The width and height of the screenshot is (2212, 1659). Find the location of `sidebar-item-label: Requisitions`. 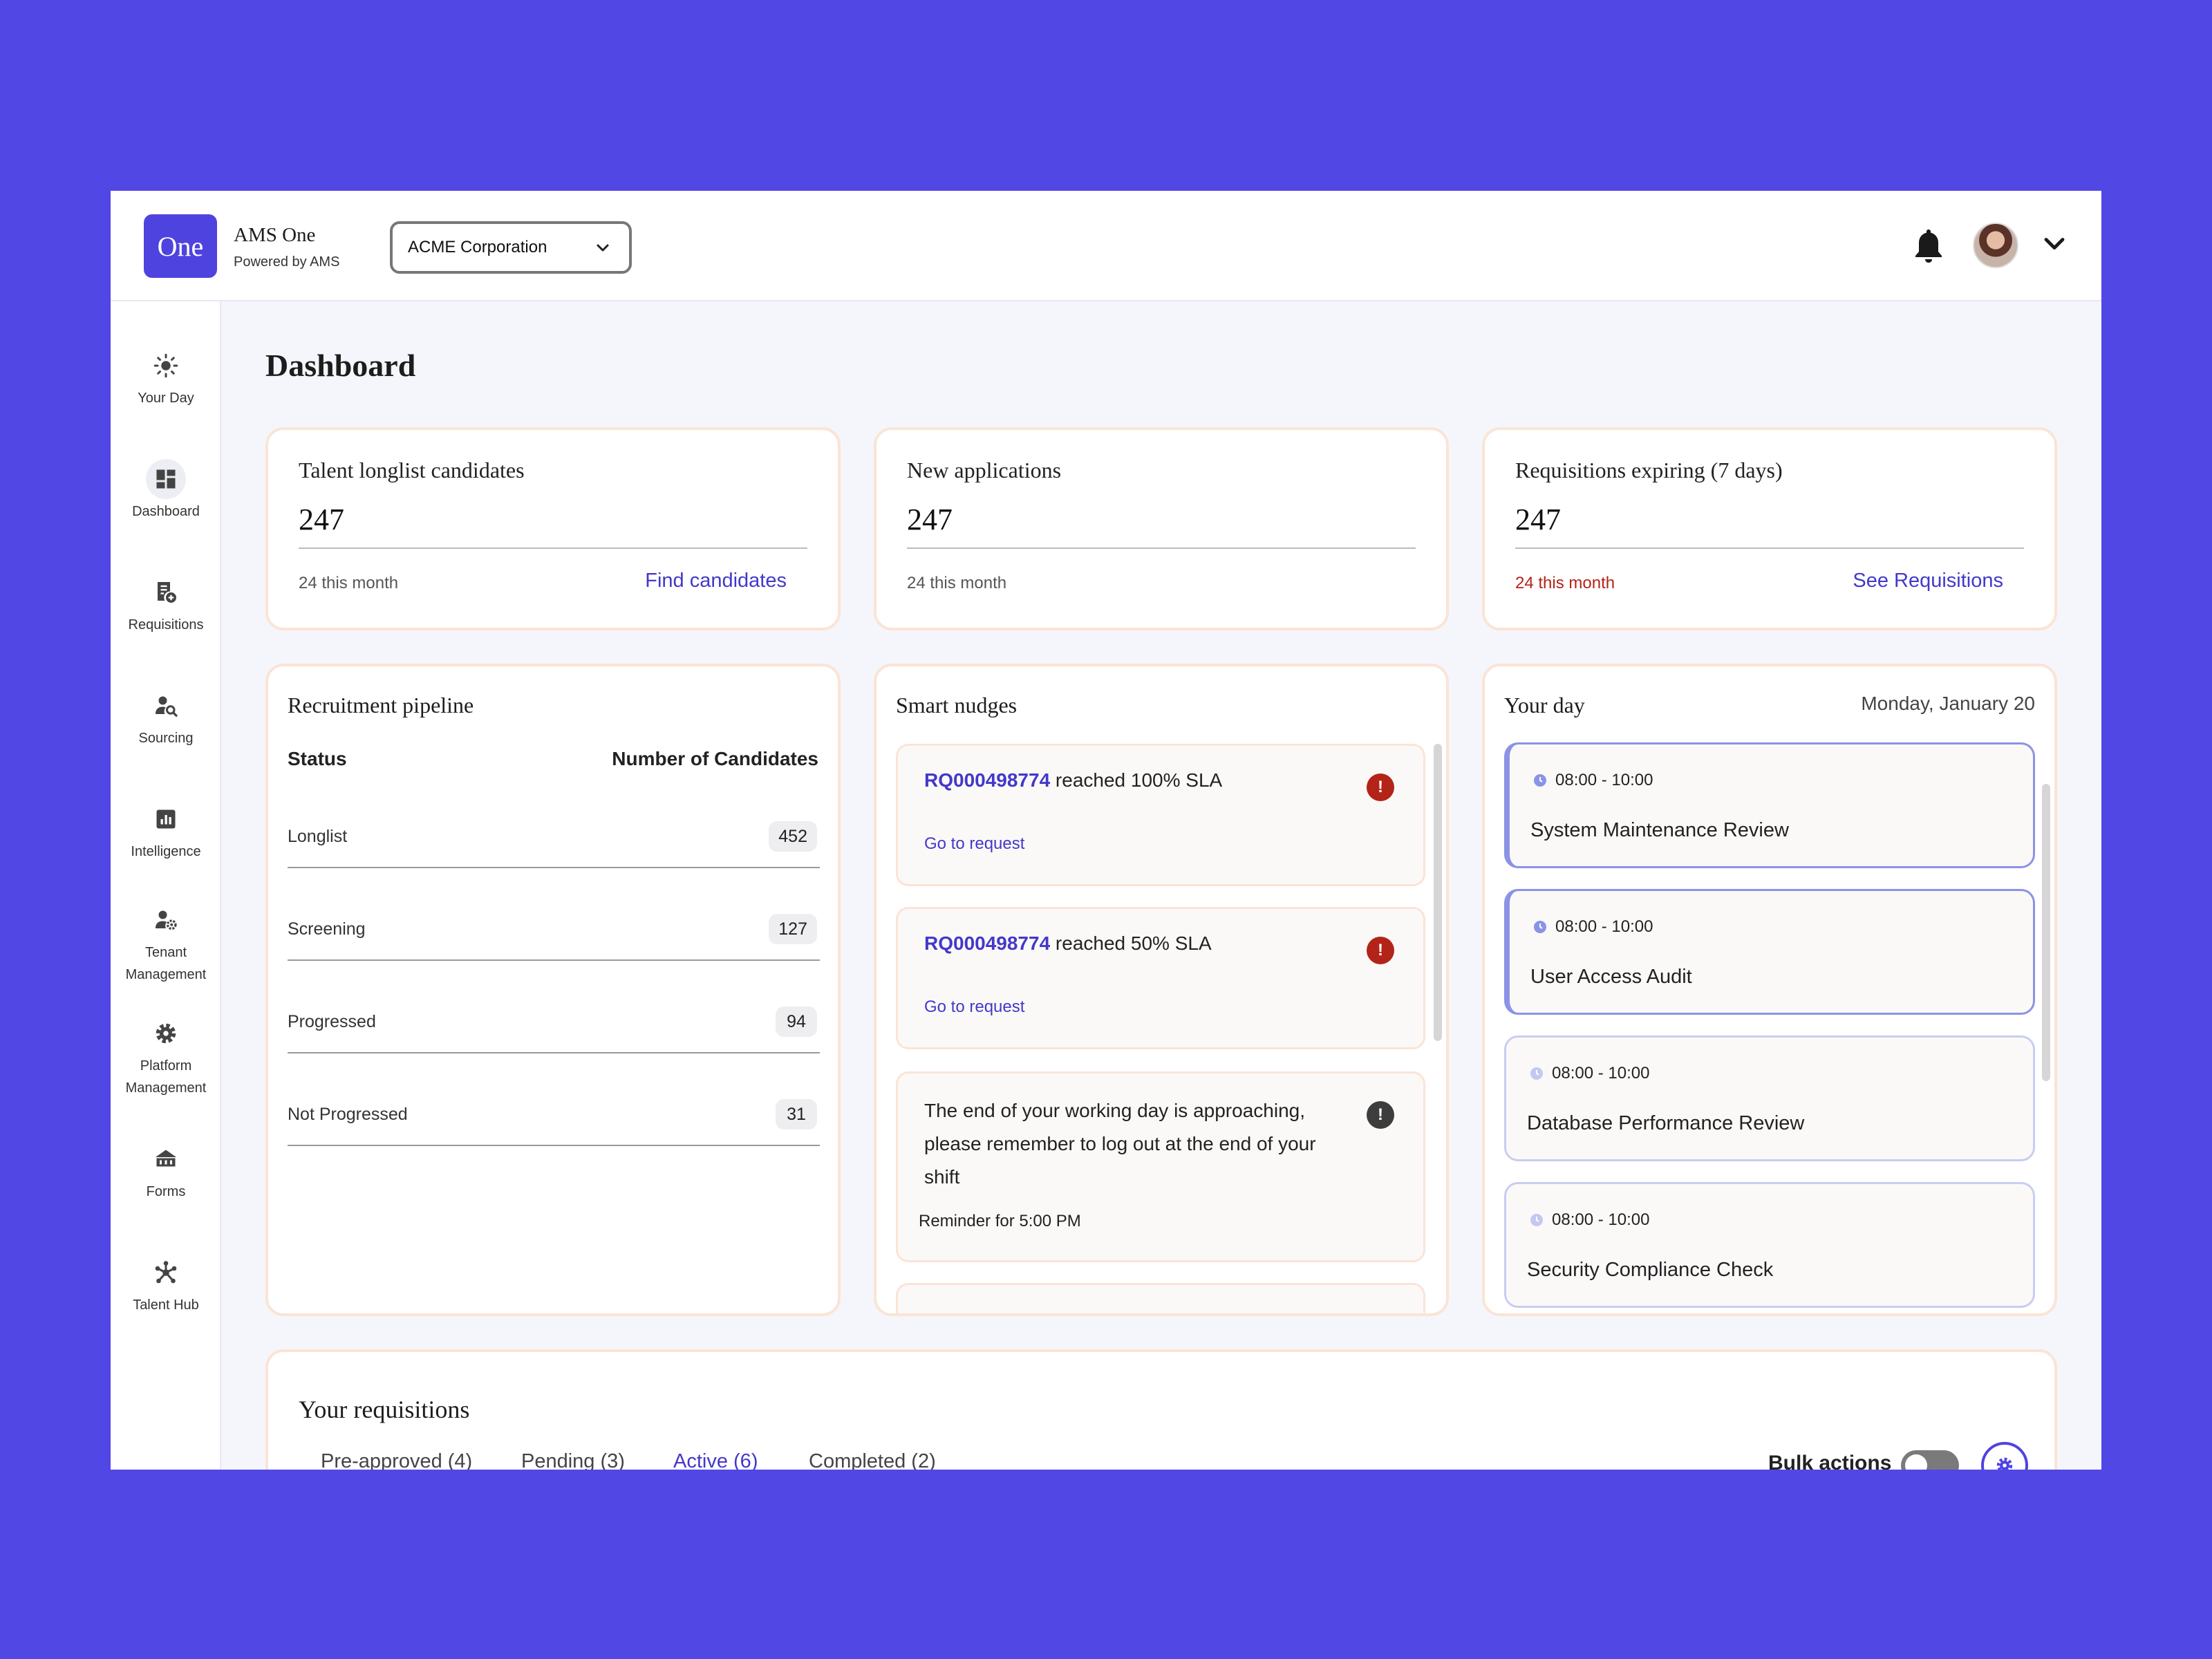

sidebar-item-label: Requisitions is located at coordinates (166, 624).